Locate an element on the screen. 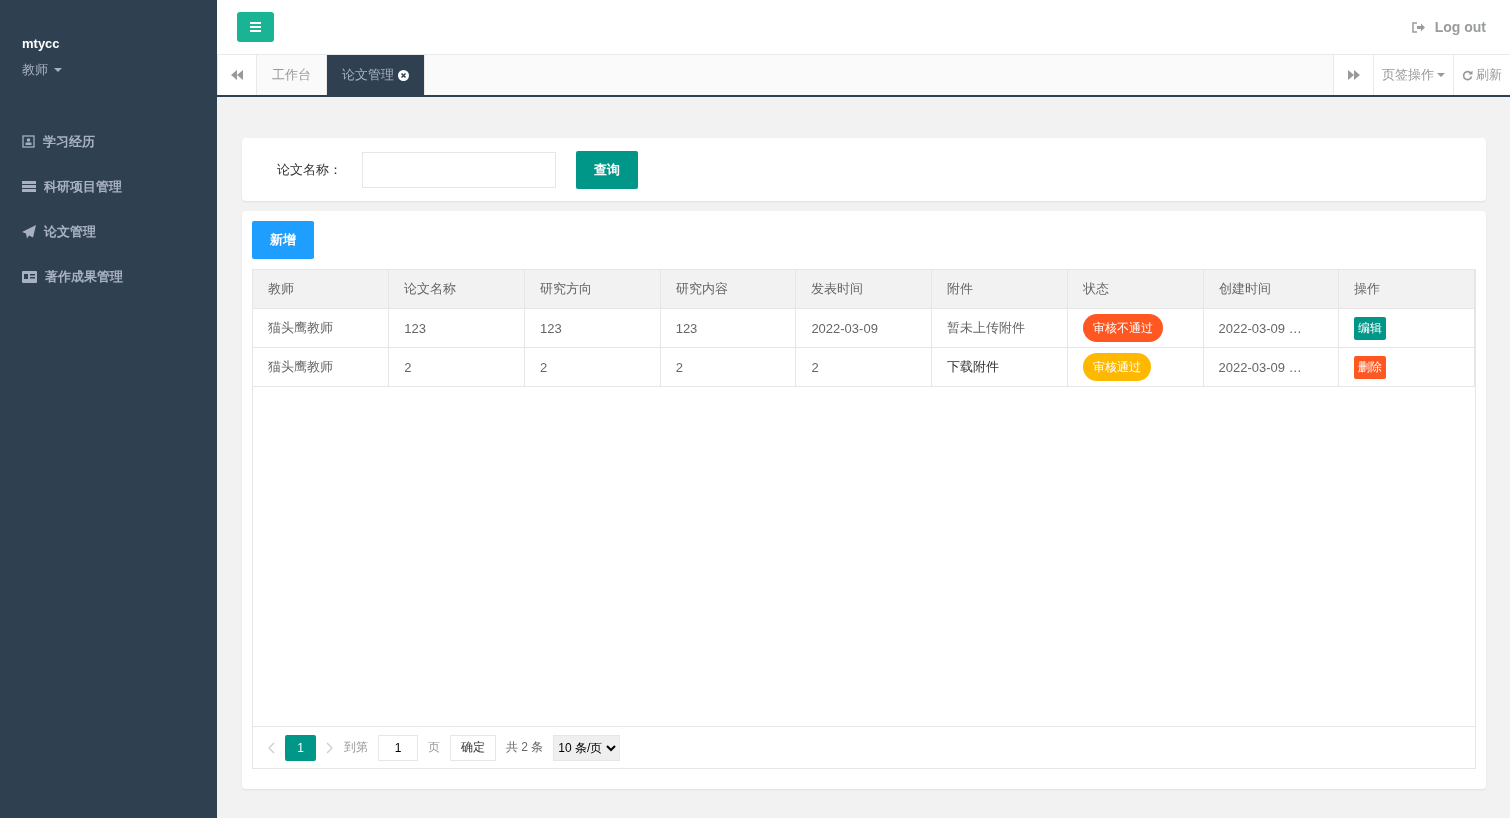 This screenshot has height=818, width=1510. previous-page-button is located at coordinates (271, 747).